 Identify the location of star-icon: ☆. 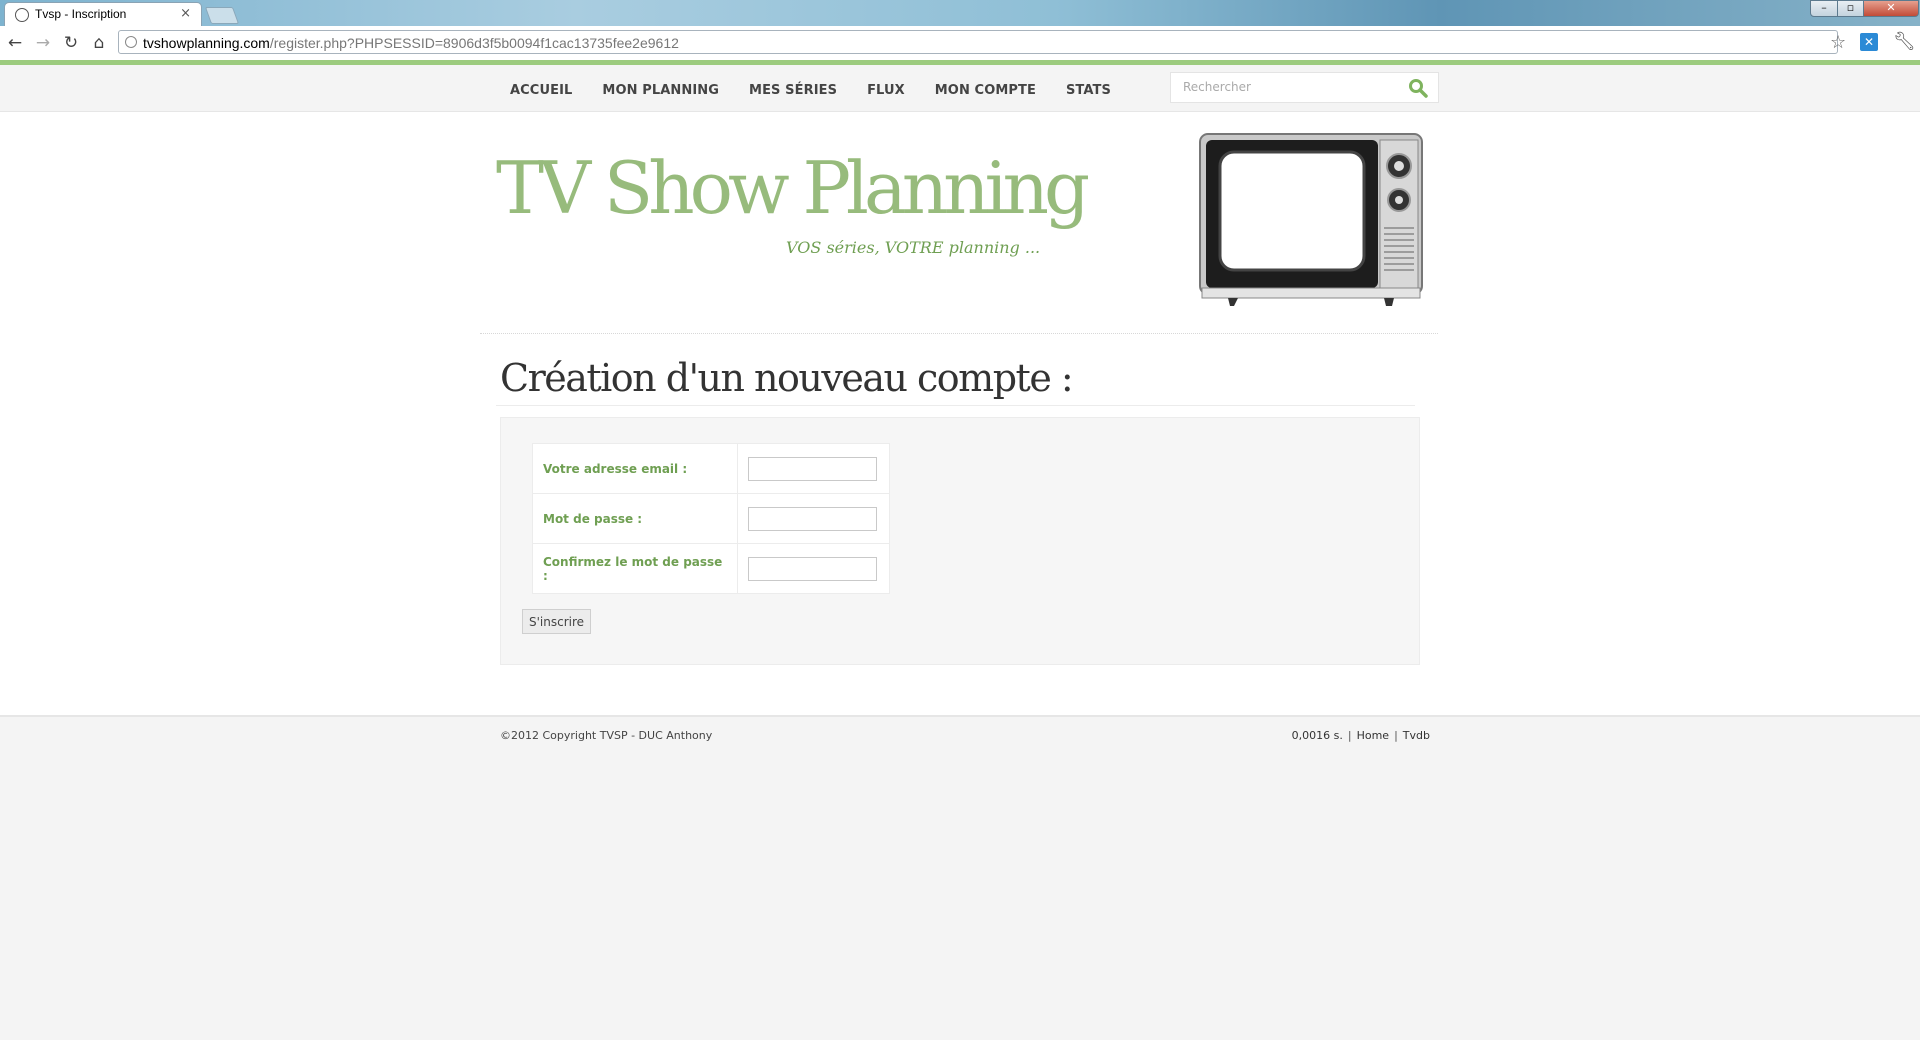
(1838, 42).